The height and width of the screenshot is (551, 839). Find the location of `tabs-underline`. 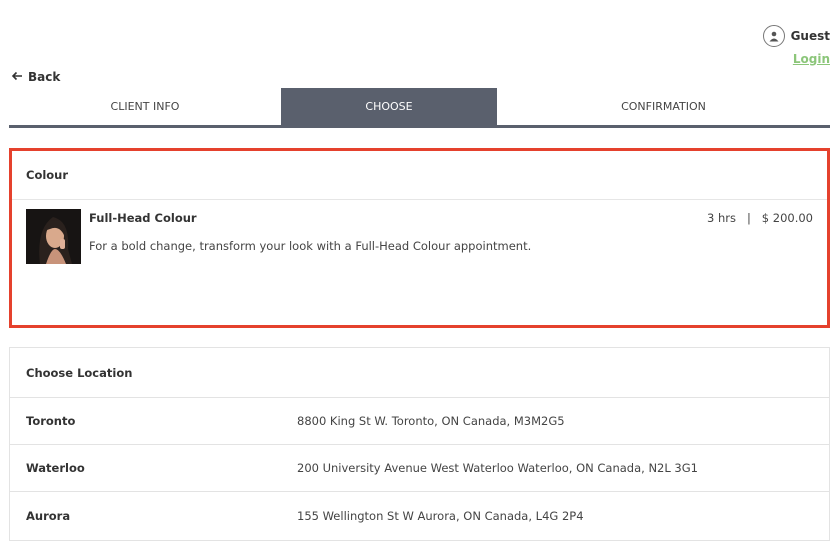

tabs-underline is located at coordinates (419, 126).